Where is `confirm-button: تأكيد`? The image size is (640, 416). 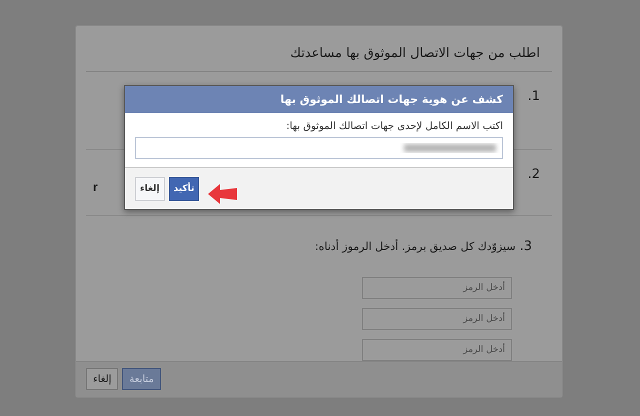 confirm-button: تأكيد is located at coordinates (184, 188).